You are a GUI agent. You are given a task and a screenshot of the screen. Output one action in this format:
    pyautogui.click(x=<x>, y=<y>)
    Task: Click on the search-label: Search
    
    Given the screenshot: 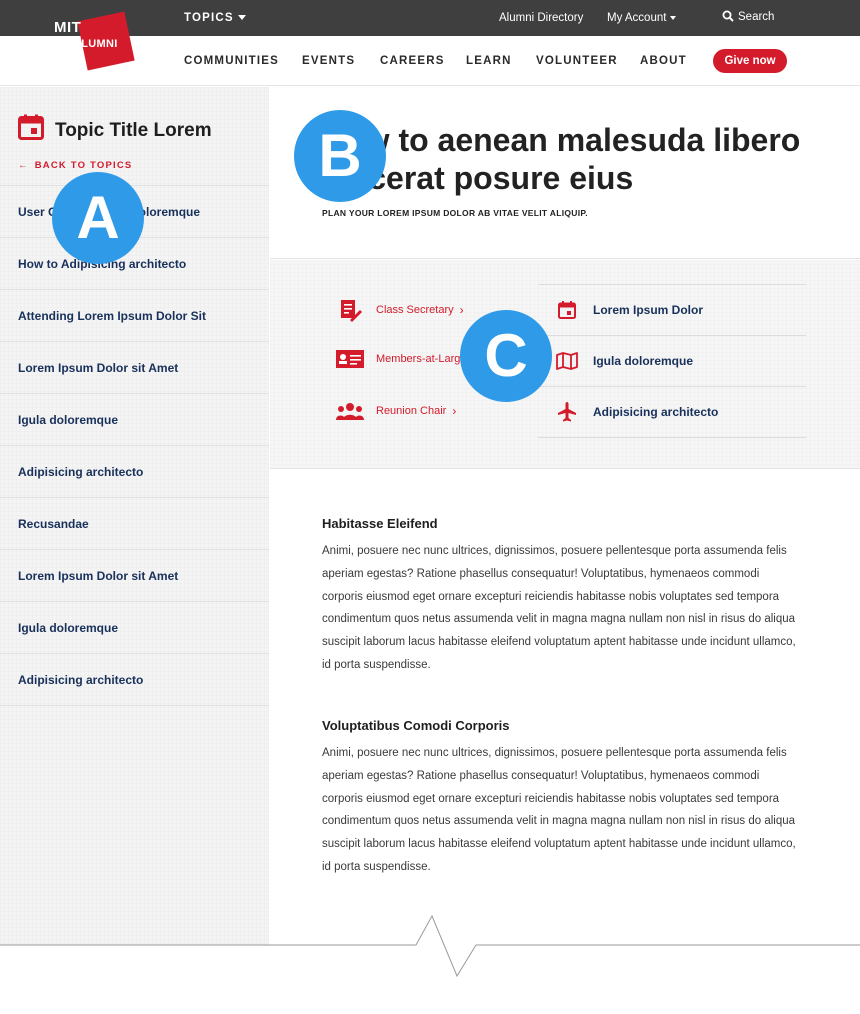 What is the action you would take?
    pyautogui.click(x=756, y=17)
    